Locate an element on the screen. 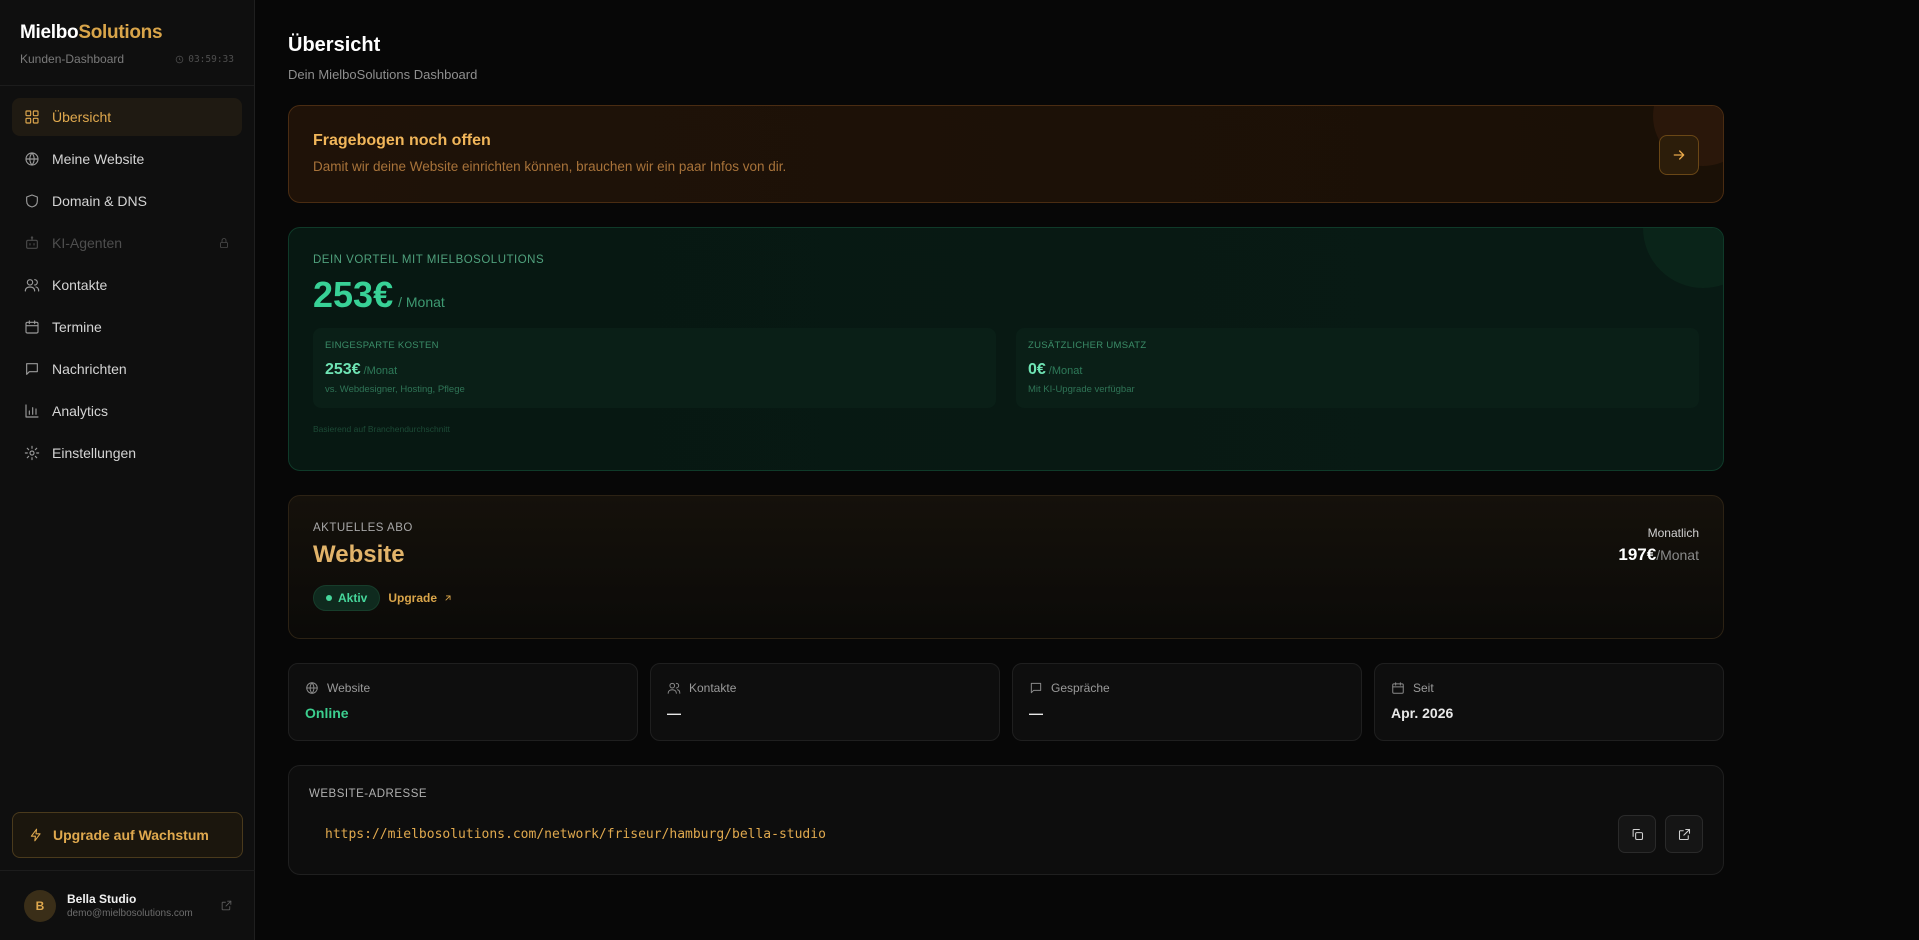 This screenshot has width=1919, height=940. status-dot is located at coordinates (329, 598).